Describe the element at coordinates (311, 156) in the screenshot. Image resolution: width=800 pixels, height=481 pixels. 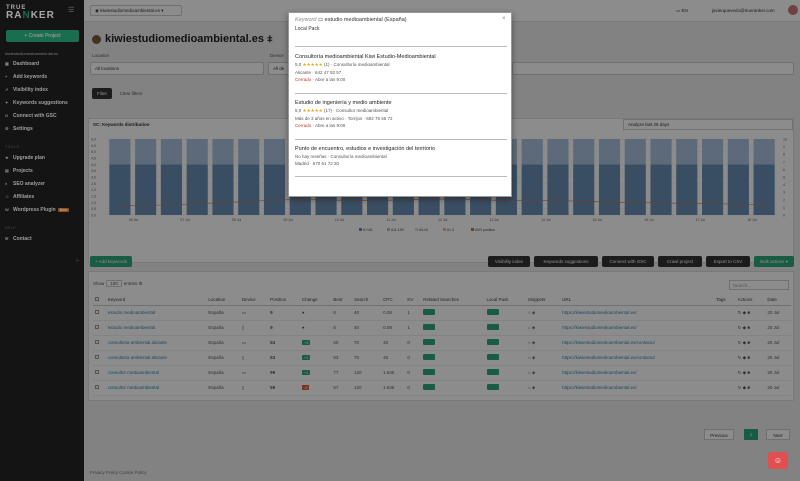
I see `review-count: No hay reseñas` at that location.